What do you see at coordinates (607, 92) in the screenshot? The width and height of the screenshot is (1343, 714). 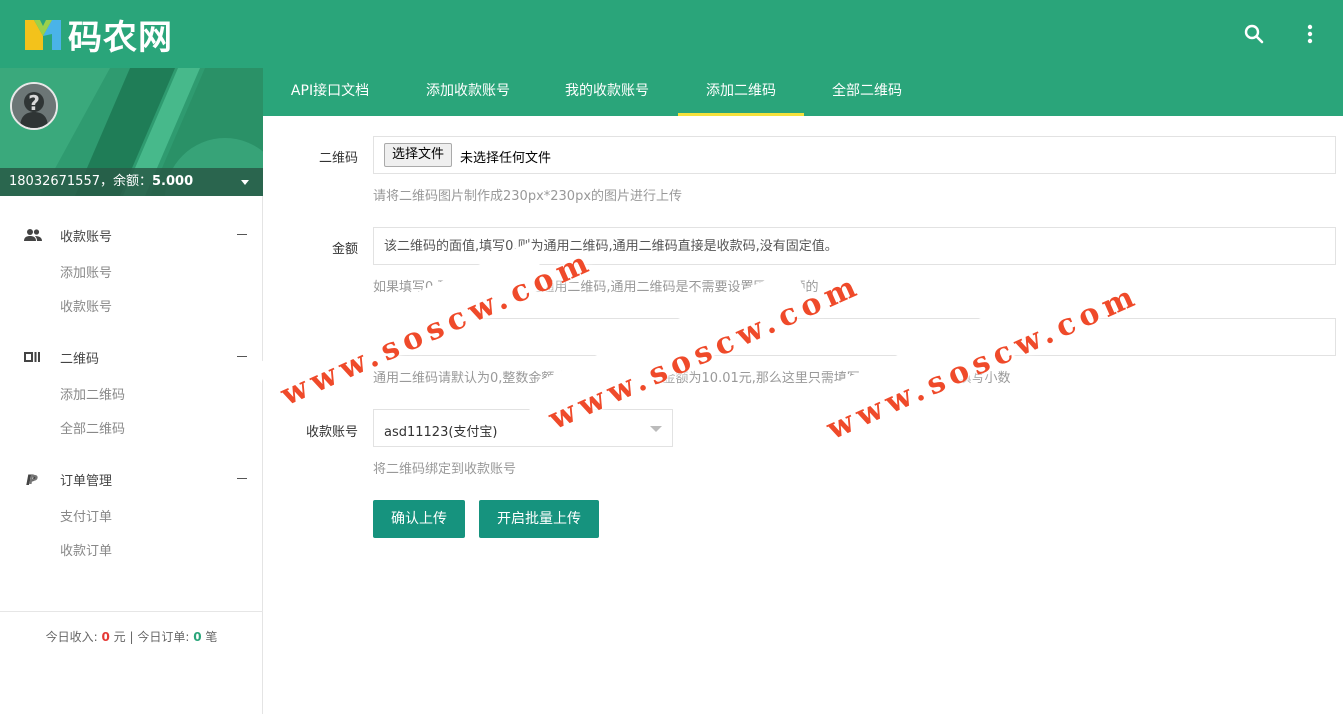 I see `tab-my-accounts: 我的收款账号` at bounding box center [607, 92].